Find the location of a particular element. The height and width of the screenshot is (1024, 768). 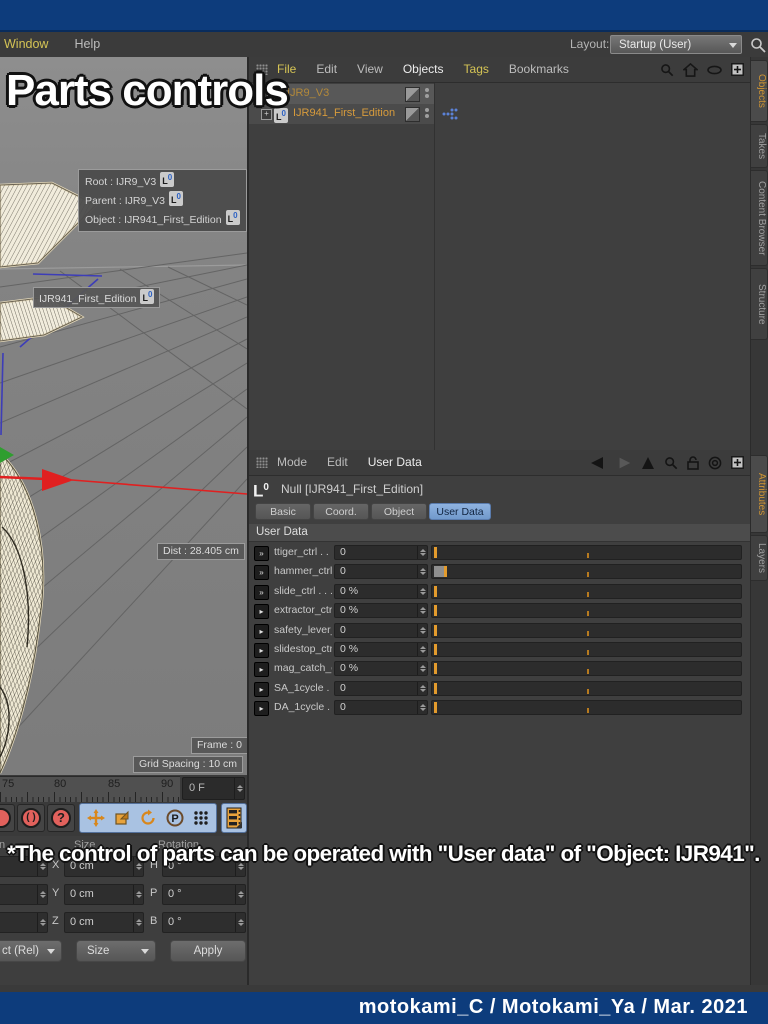

record-rotate-icon is located at coordinates (148, 818).